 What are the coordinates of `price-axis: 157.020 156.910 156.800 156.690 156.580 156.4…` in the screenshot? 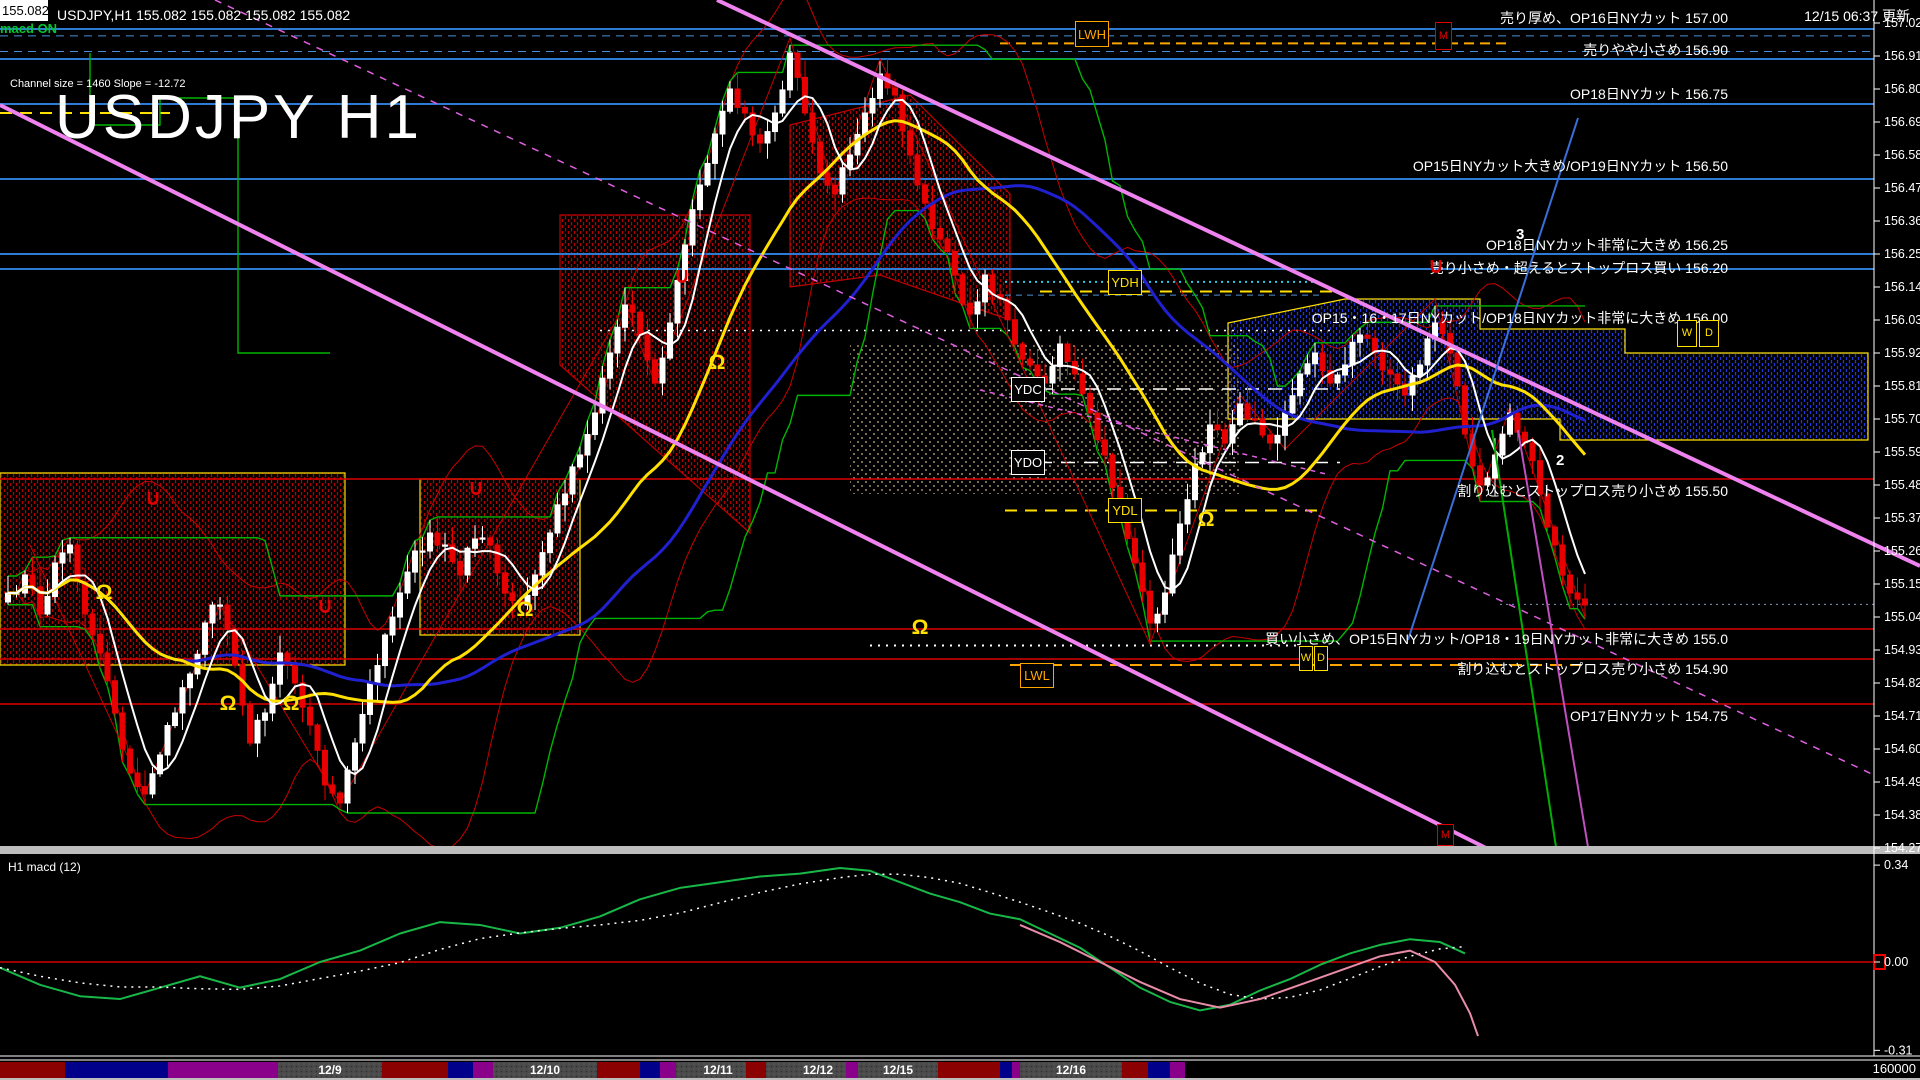 It's located at (1897, 435).